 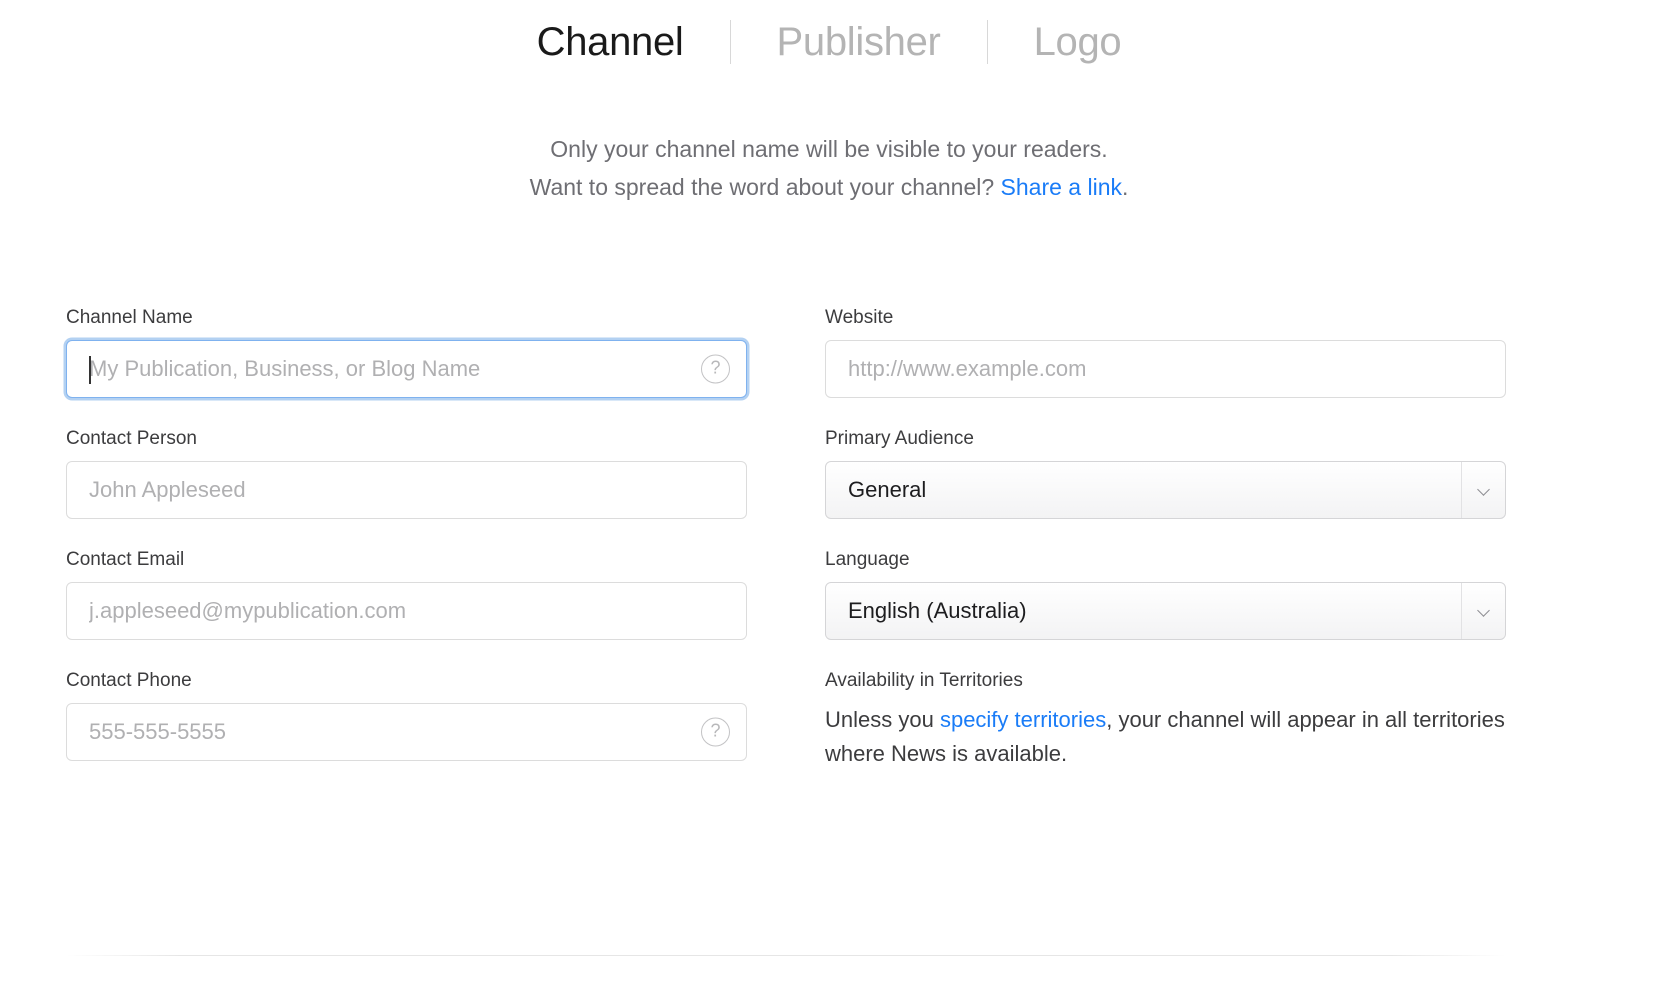 I want to click on language-select: English (Australia), so click(x=1165, y=611).